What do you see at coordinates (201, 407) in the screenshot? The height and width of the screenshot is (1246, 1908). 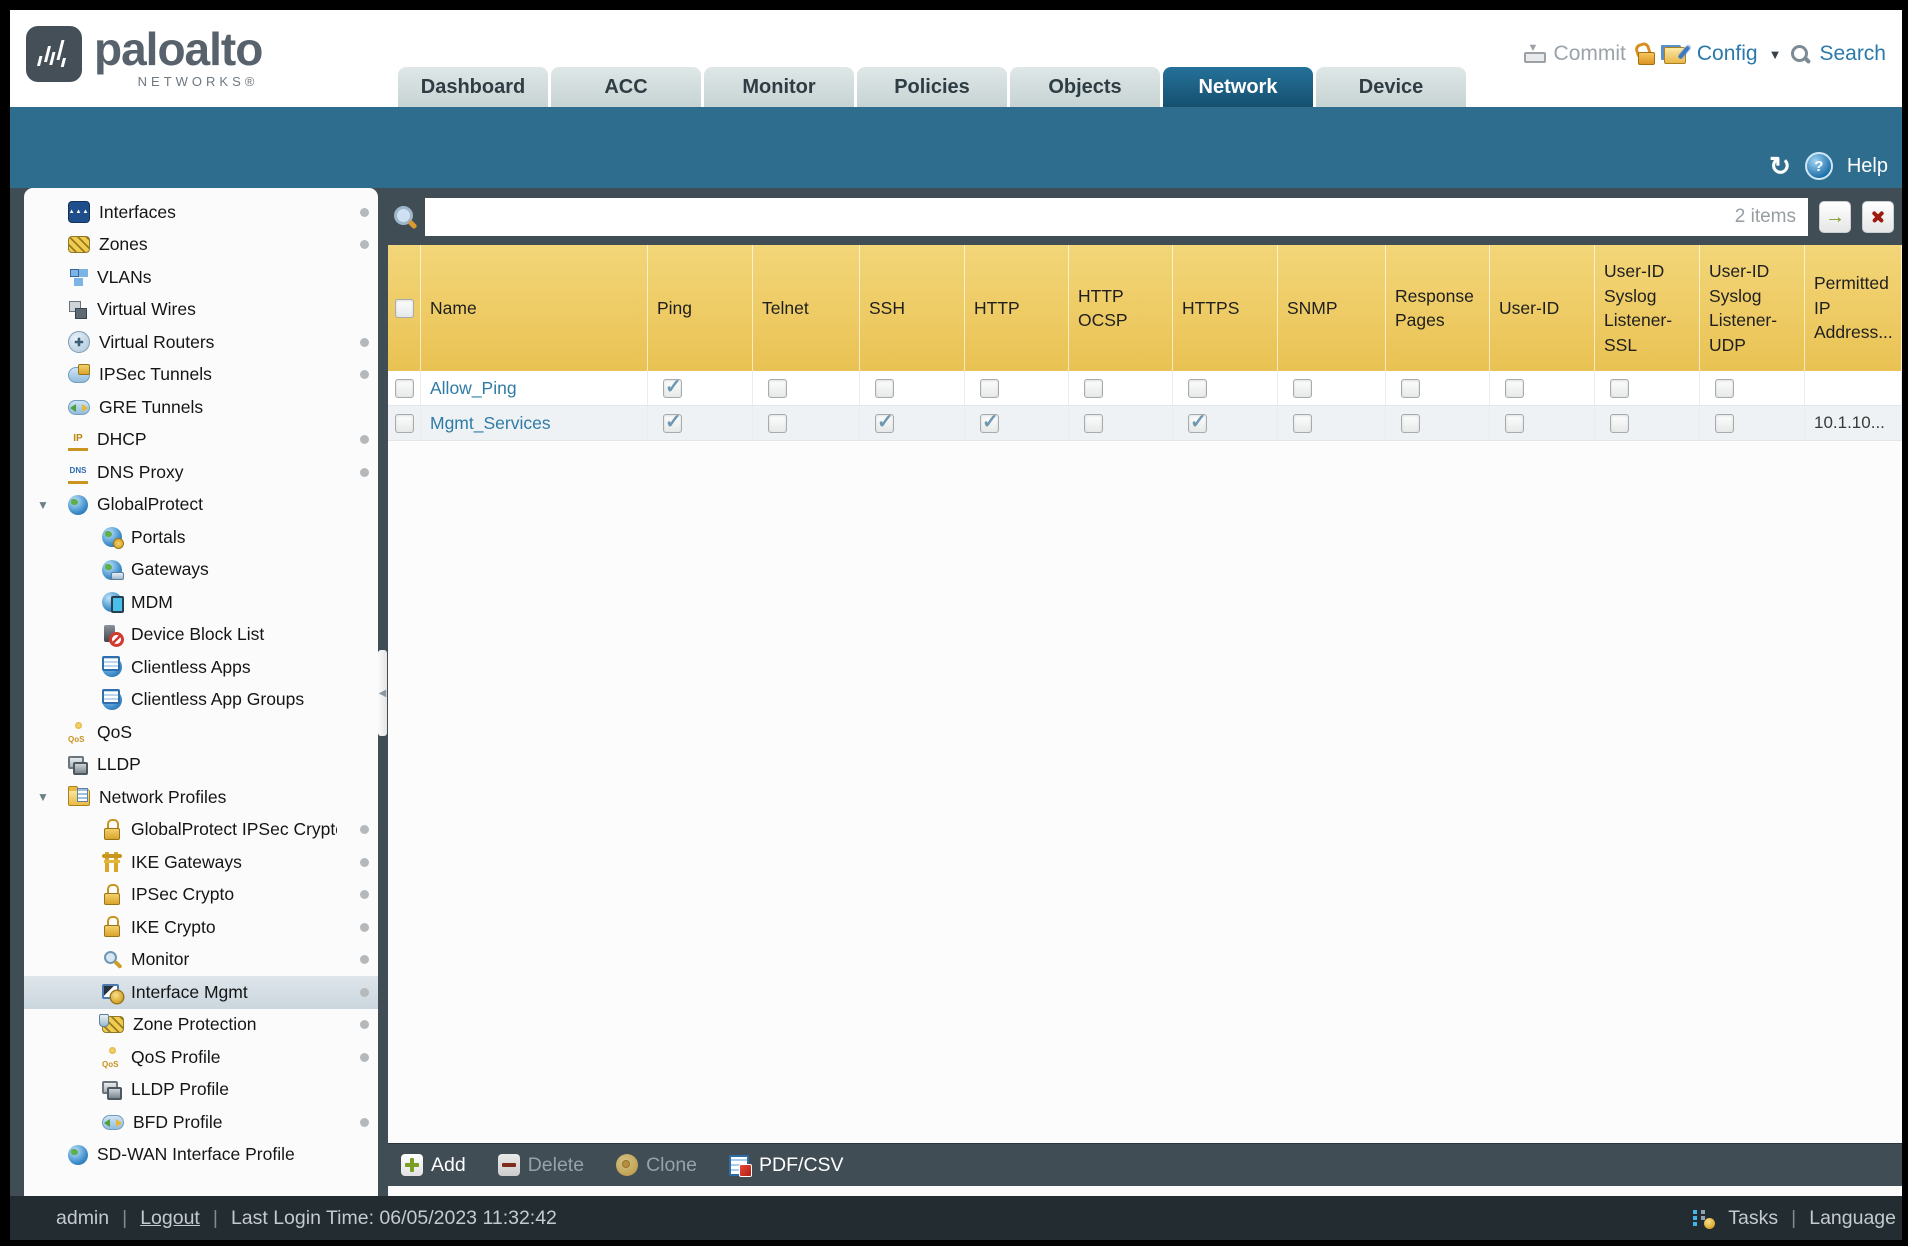 I see `sidebar-item-gre-tunnels: GRE Tunnels` at bounding box center [201, 407].